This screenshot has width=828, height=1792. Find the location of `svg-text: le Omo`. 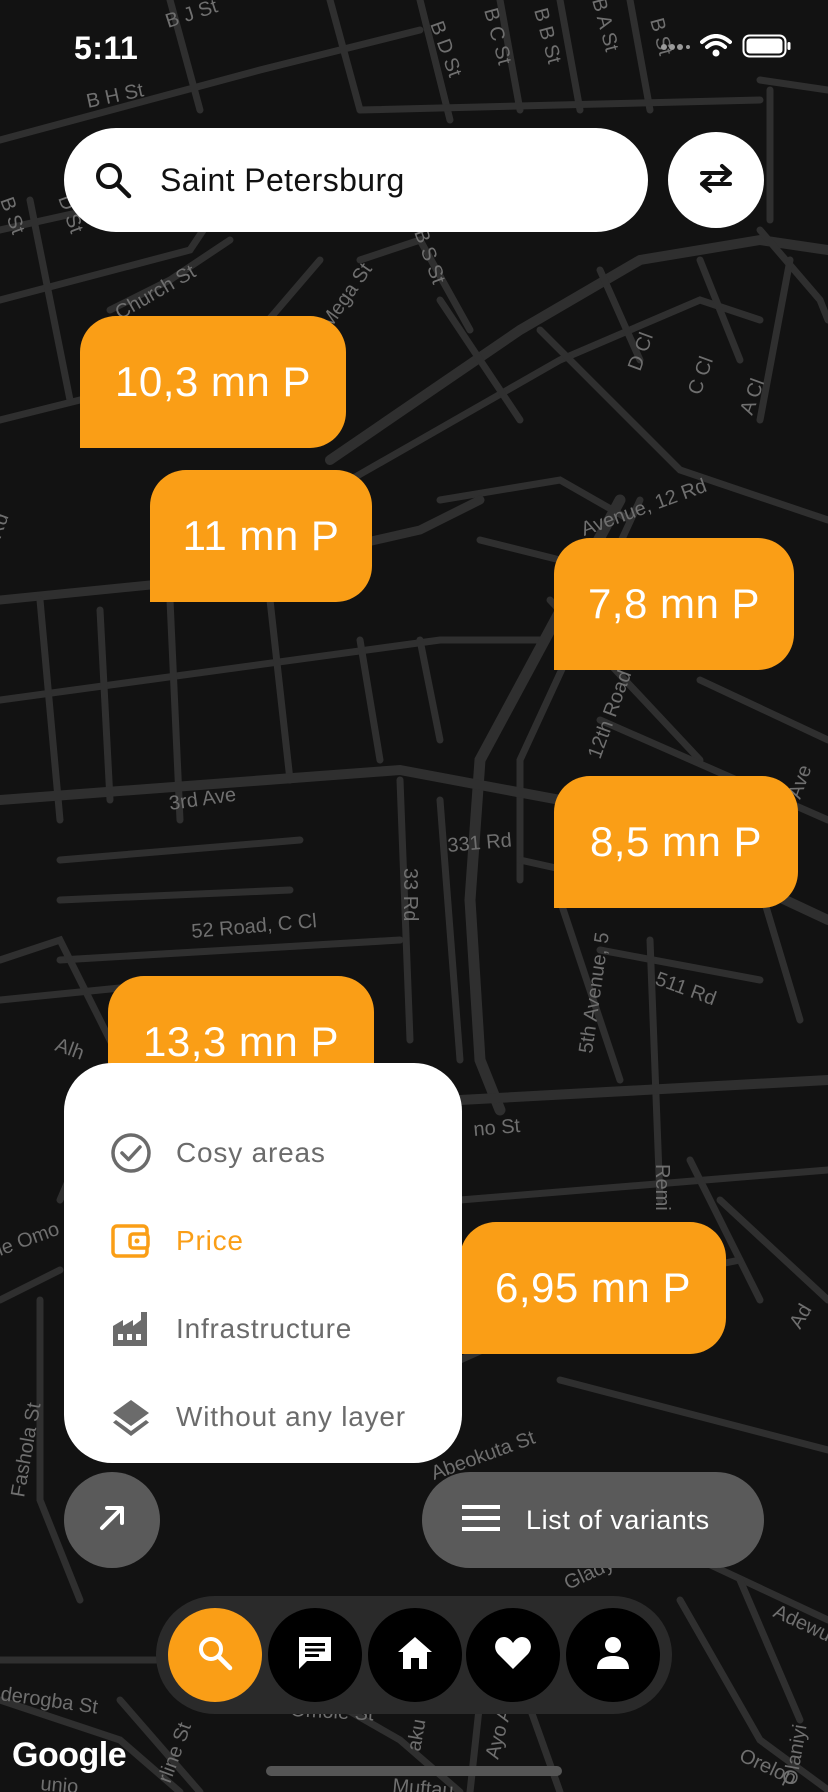

svg-text: le Omo is located at coordinates (31, 1239).